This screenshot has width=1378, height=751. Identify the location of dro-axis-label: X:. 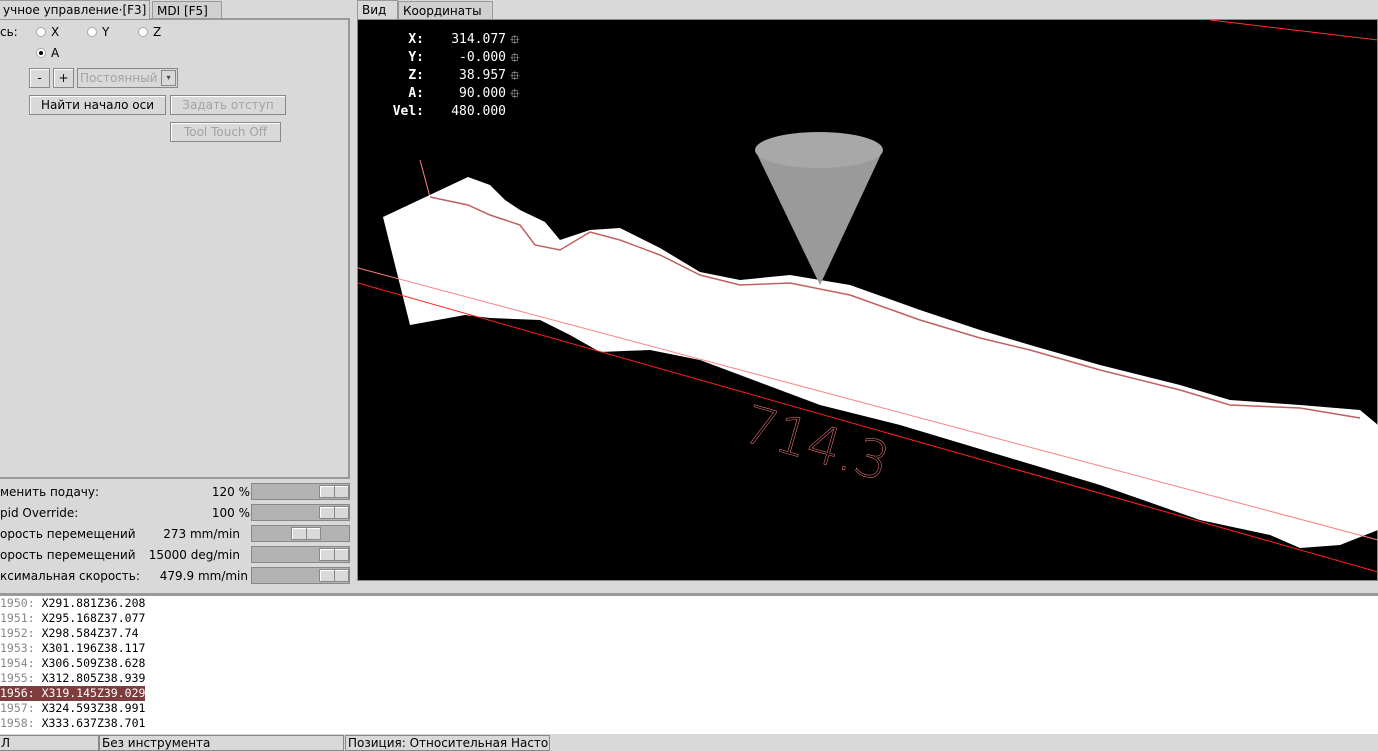
(416, 39).